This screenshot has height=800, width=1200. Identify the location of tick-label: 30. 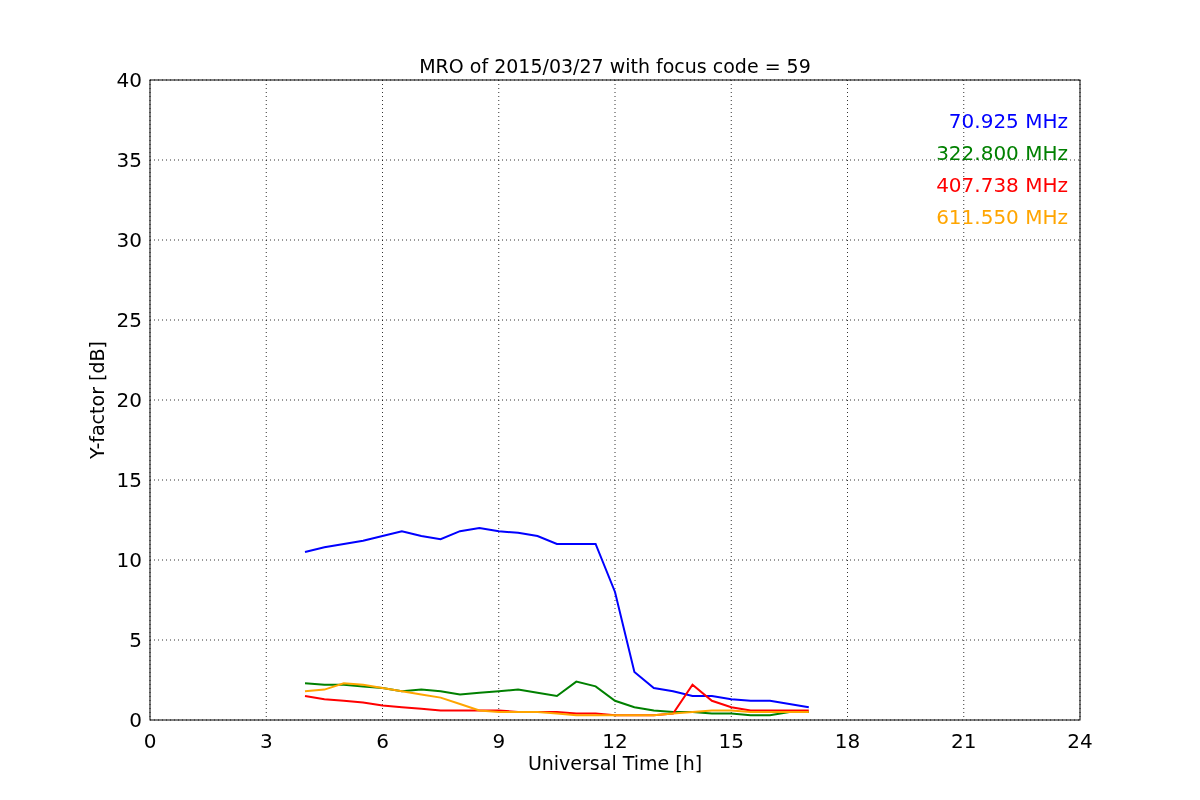
(129, 240).